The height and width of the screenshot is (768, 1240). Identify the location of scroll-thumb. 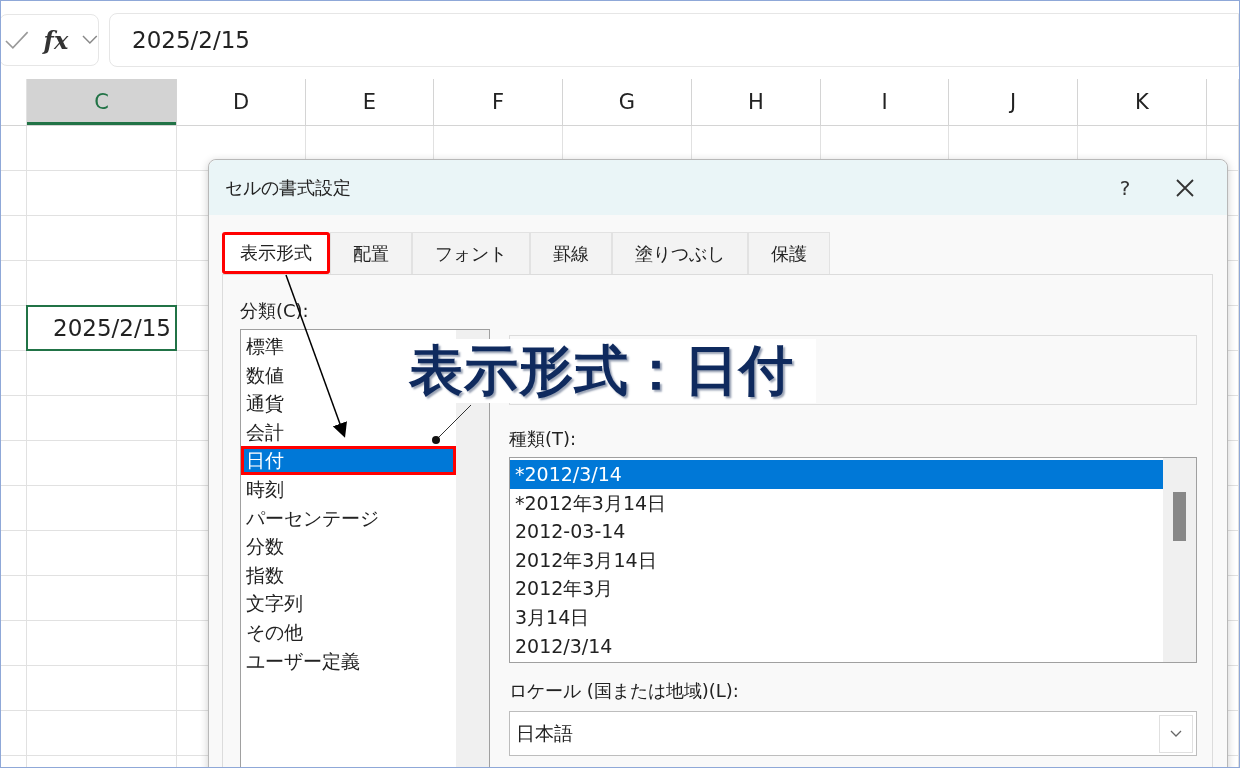
(1179, 516).